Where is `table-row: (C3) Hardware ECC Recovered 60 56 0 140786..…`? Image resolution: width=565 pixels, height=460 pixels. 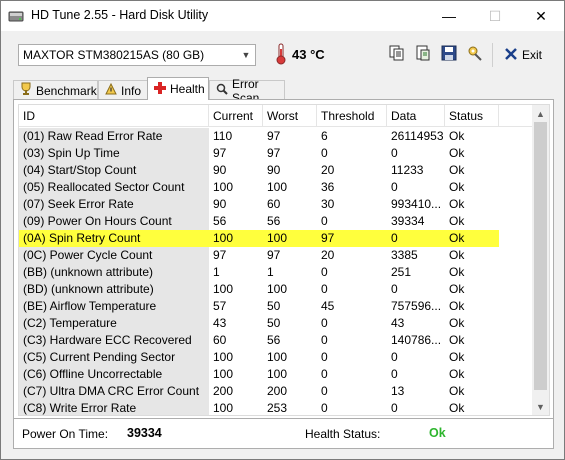
table-row: (C3) Hardware ECC Recovered 60 56 0 140786..… is located at coordinates (279, 340).